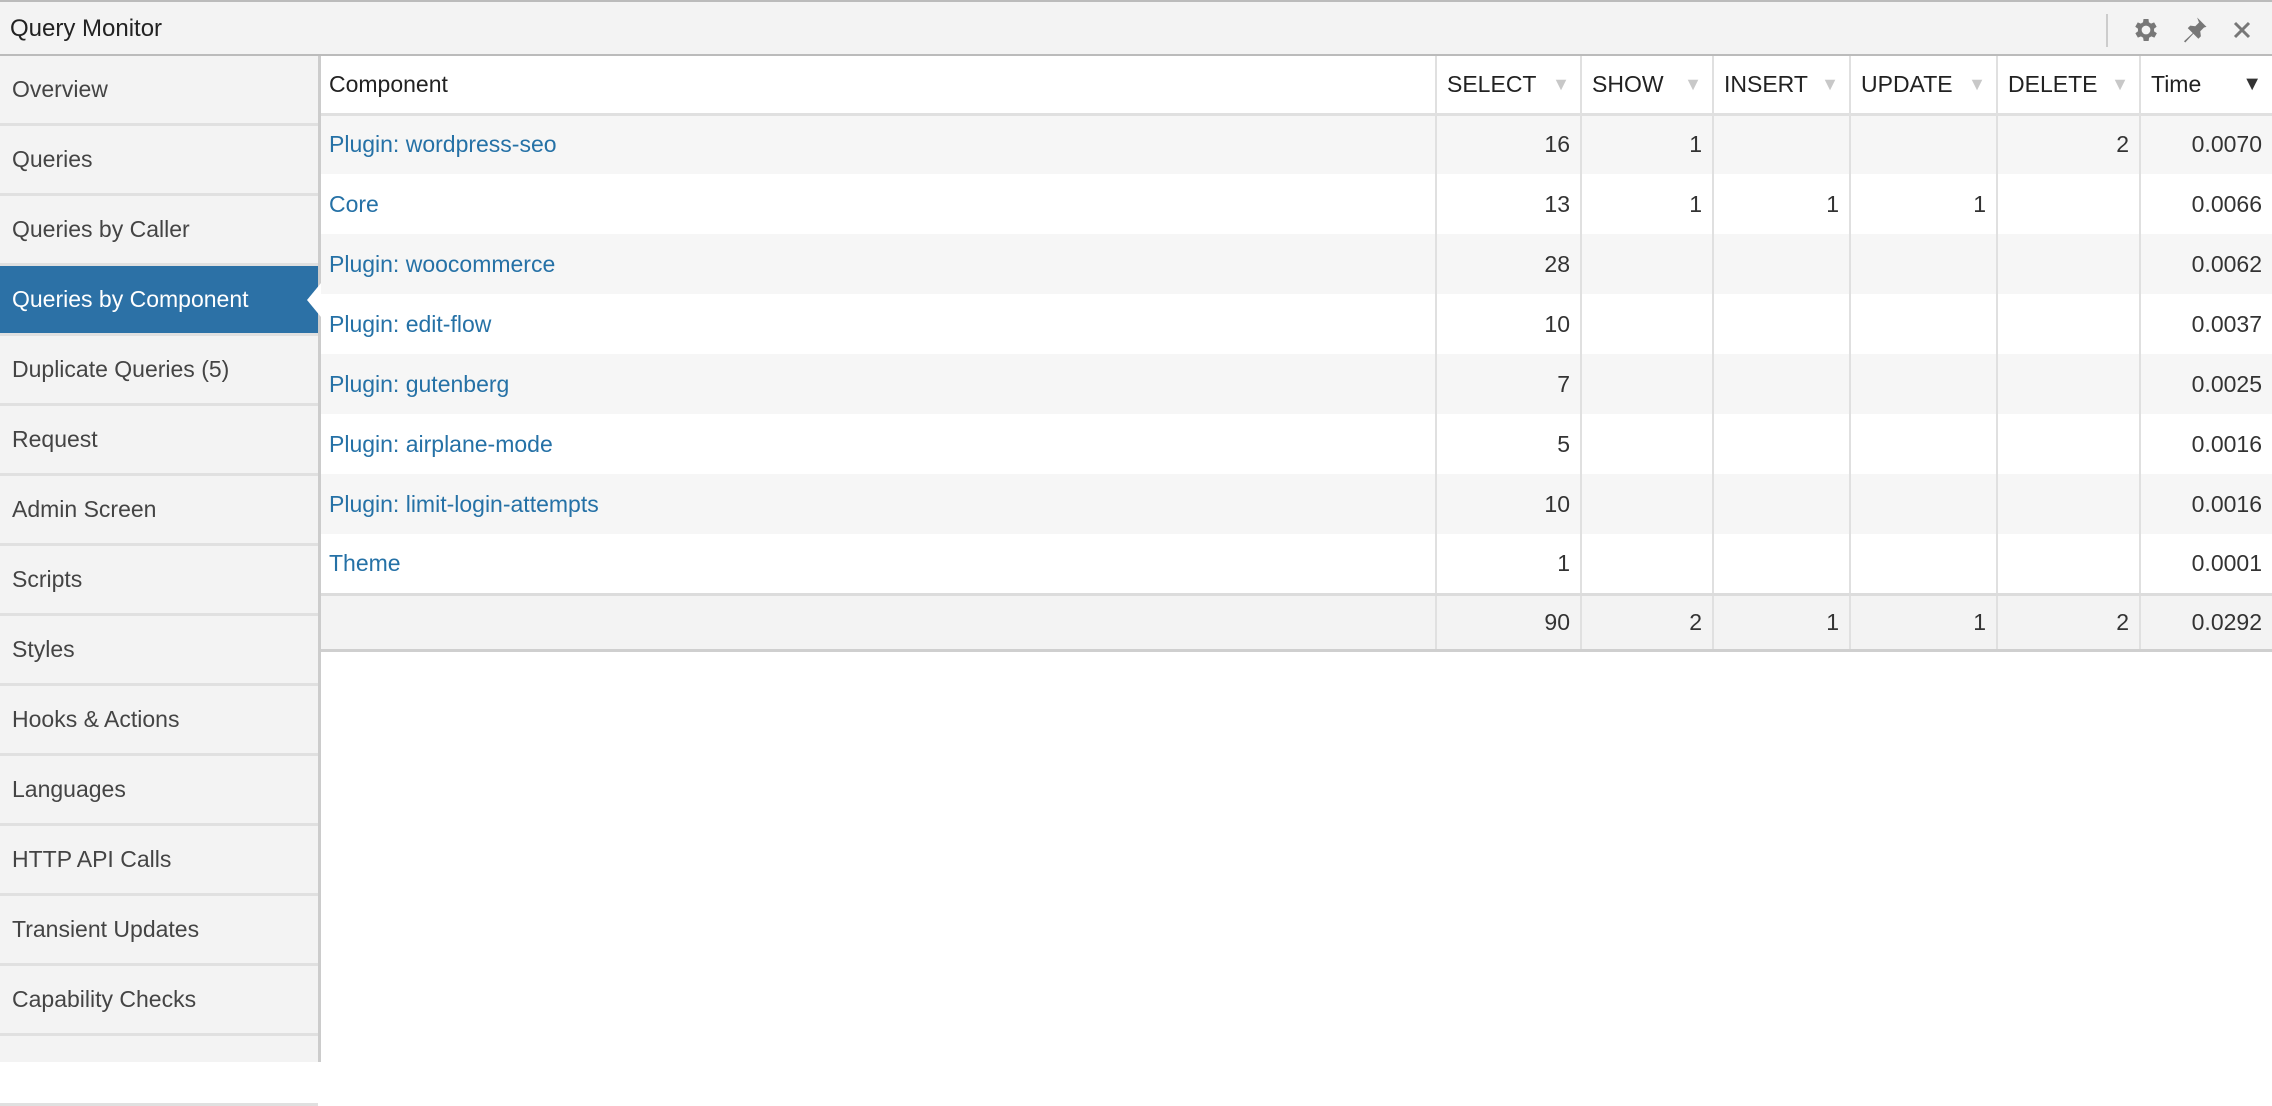 This screenshot has height=1106, width=2272. What do you see at coordinates (1923, 144) in the screenshot?
I see `cell-update` at bounding box center [1923, 144].